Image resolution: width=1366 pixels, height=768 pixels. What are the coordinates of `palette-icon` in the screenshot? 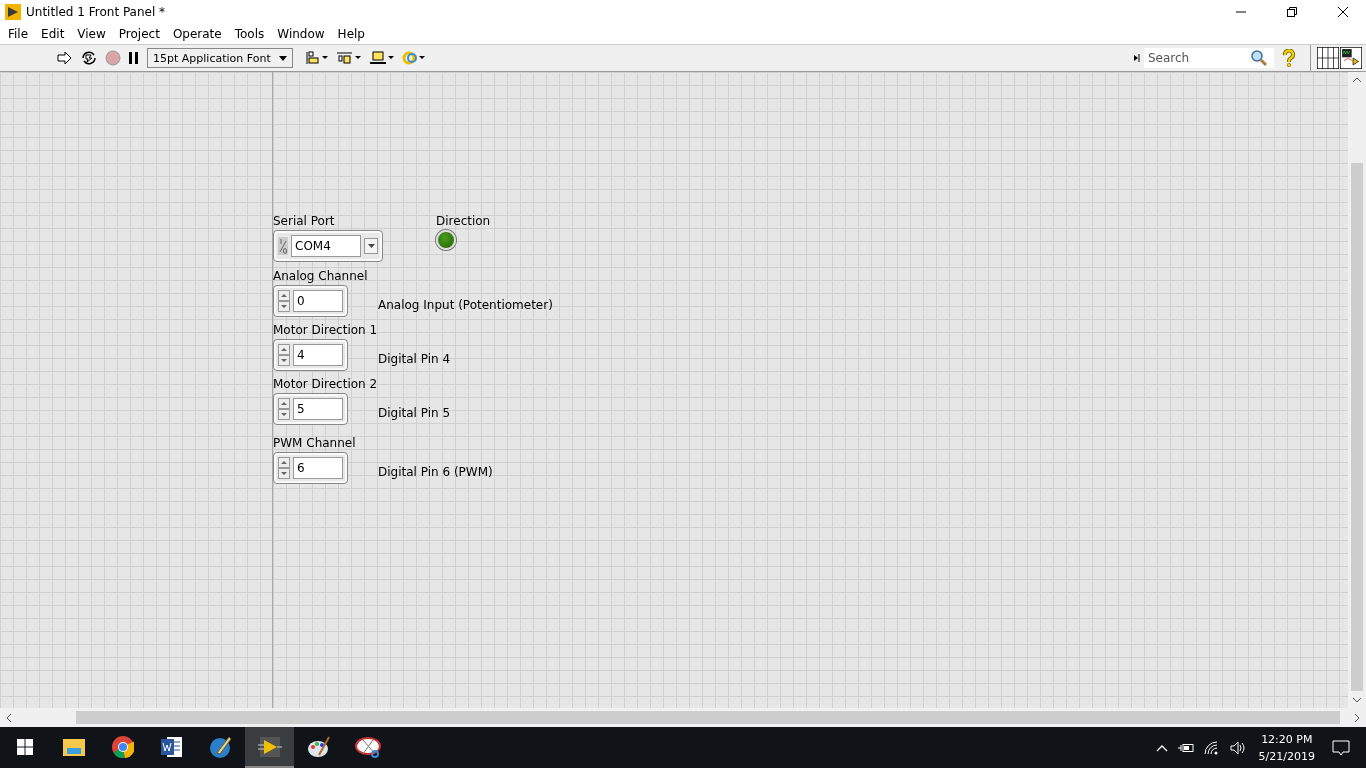 It's located at (318, 746).